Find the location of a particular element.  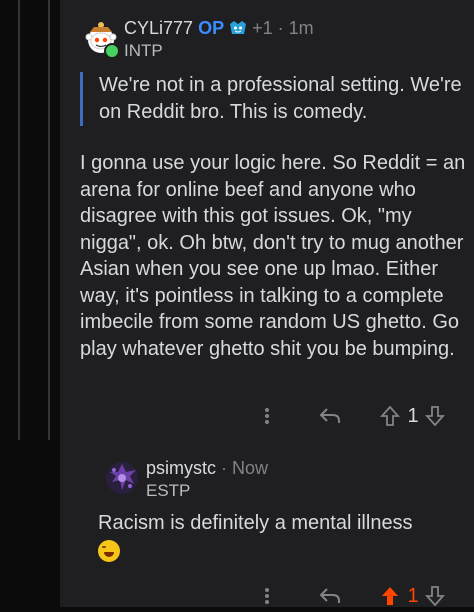

comment-time: Now is located at coordinates (250, 468).